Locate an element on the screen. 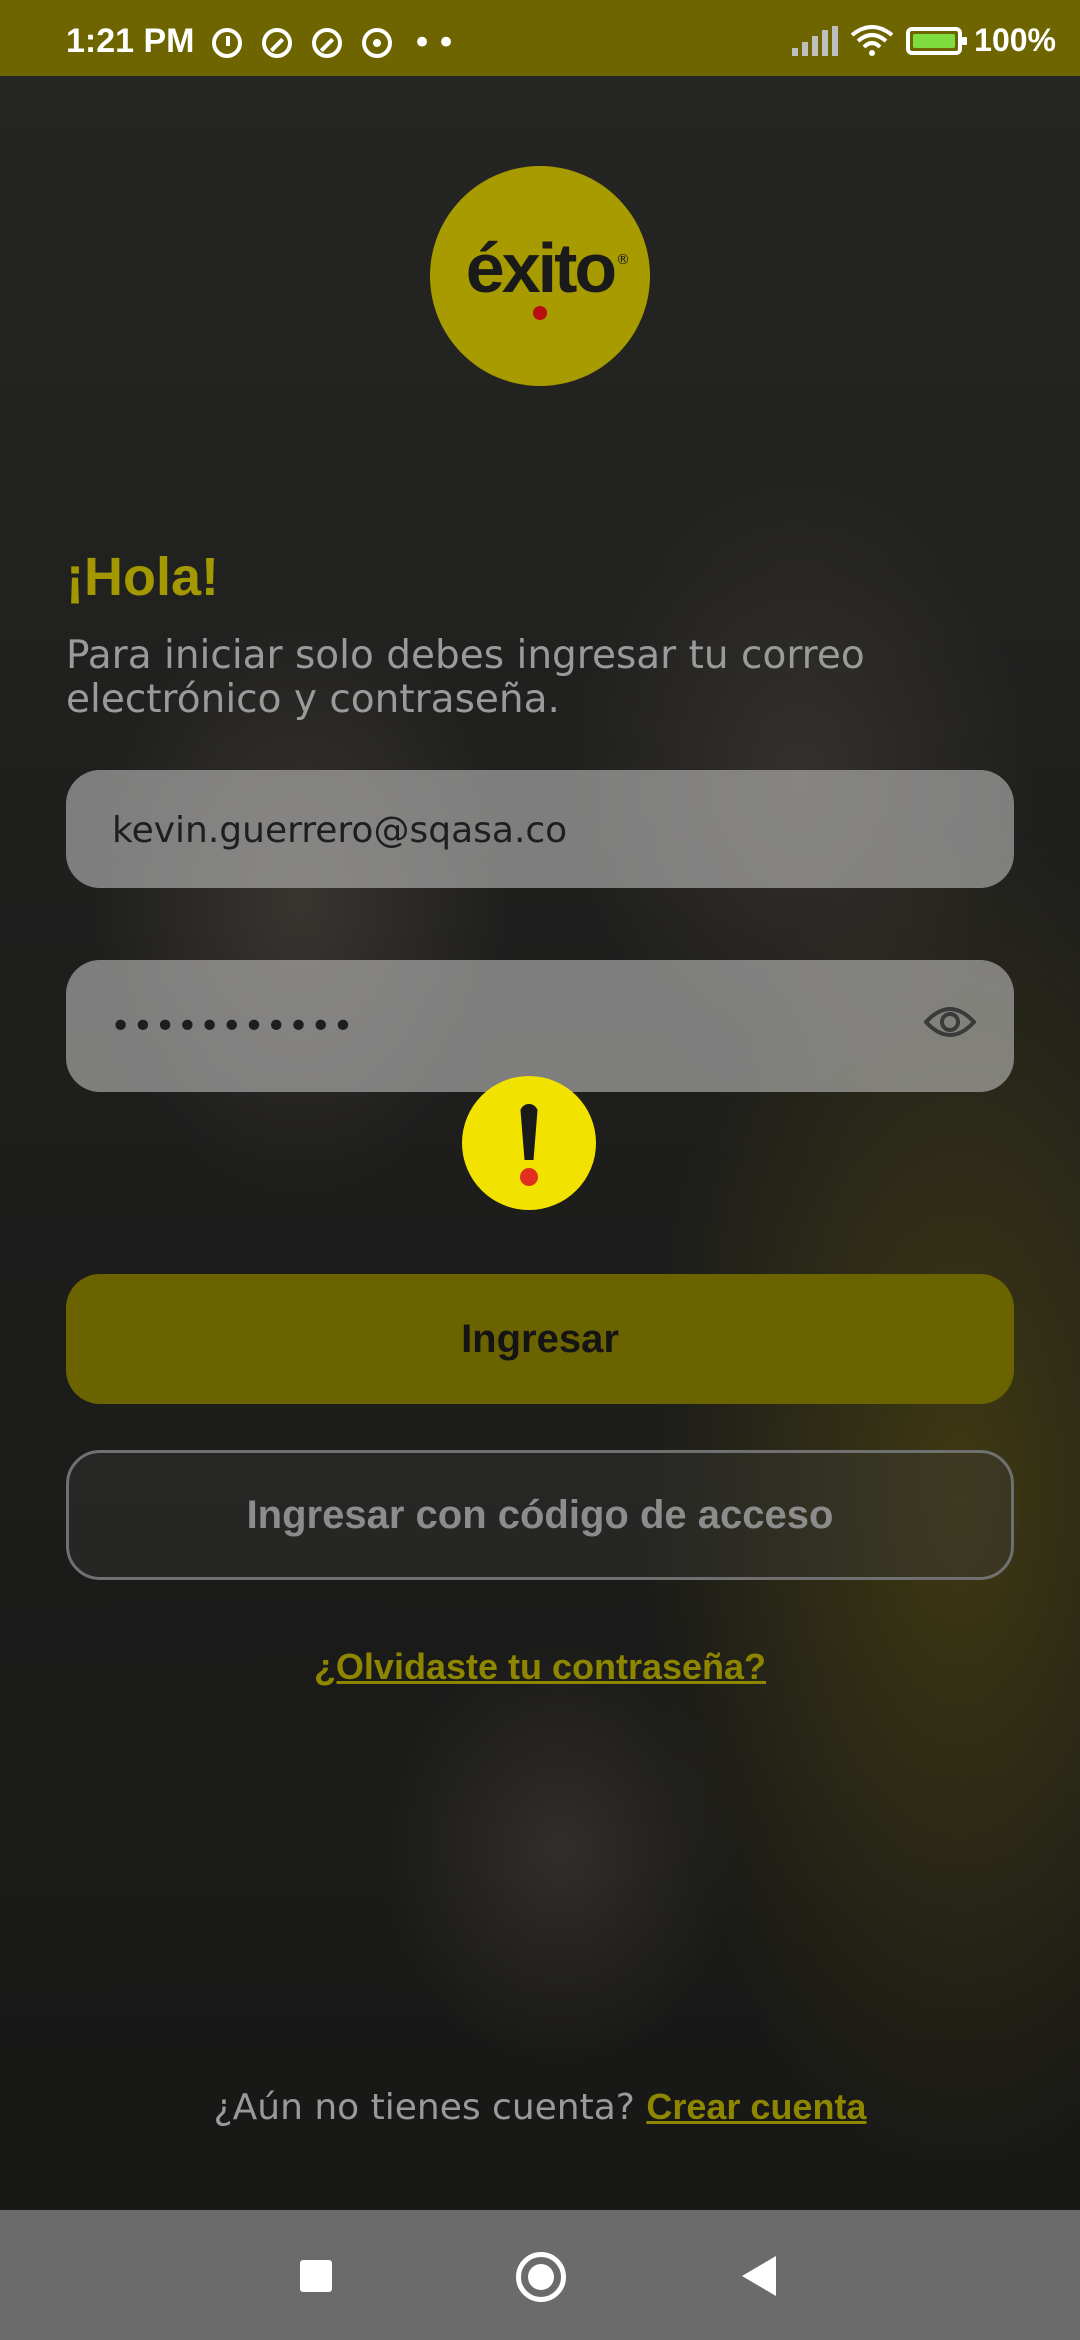  battery-percentage: 100% is located at coordinates (1015, 40).